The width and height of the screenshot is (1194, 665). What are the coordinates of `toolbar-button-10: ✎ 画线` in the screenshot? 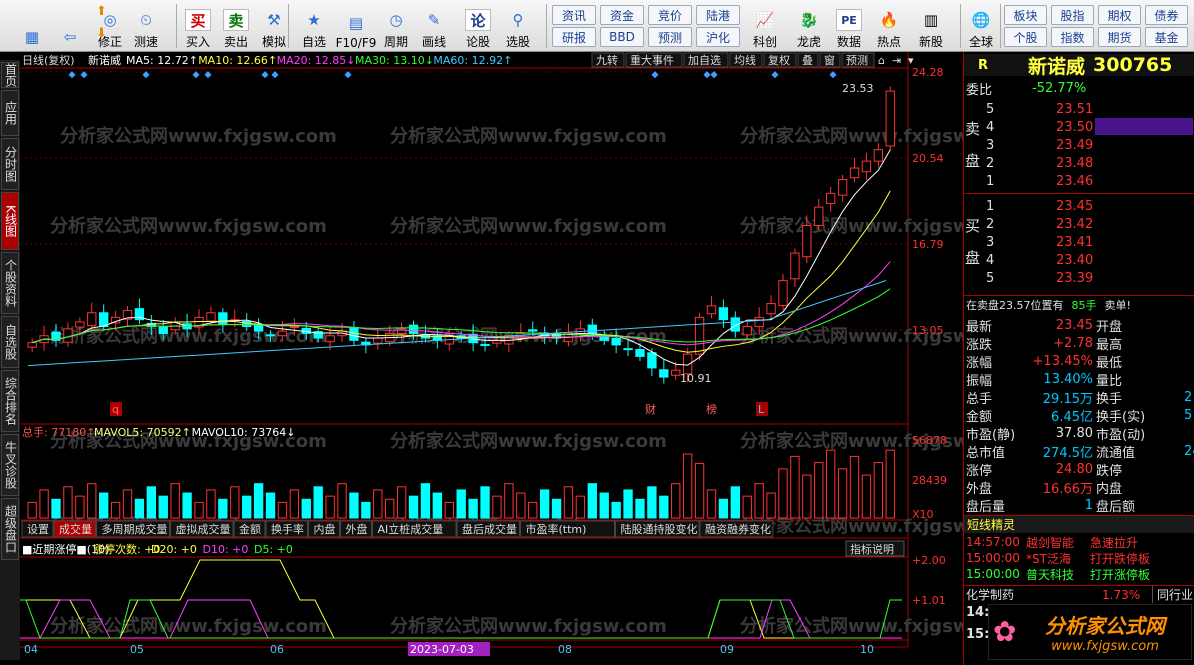 It's located at (434, 26).